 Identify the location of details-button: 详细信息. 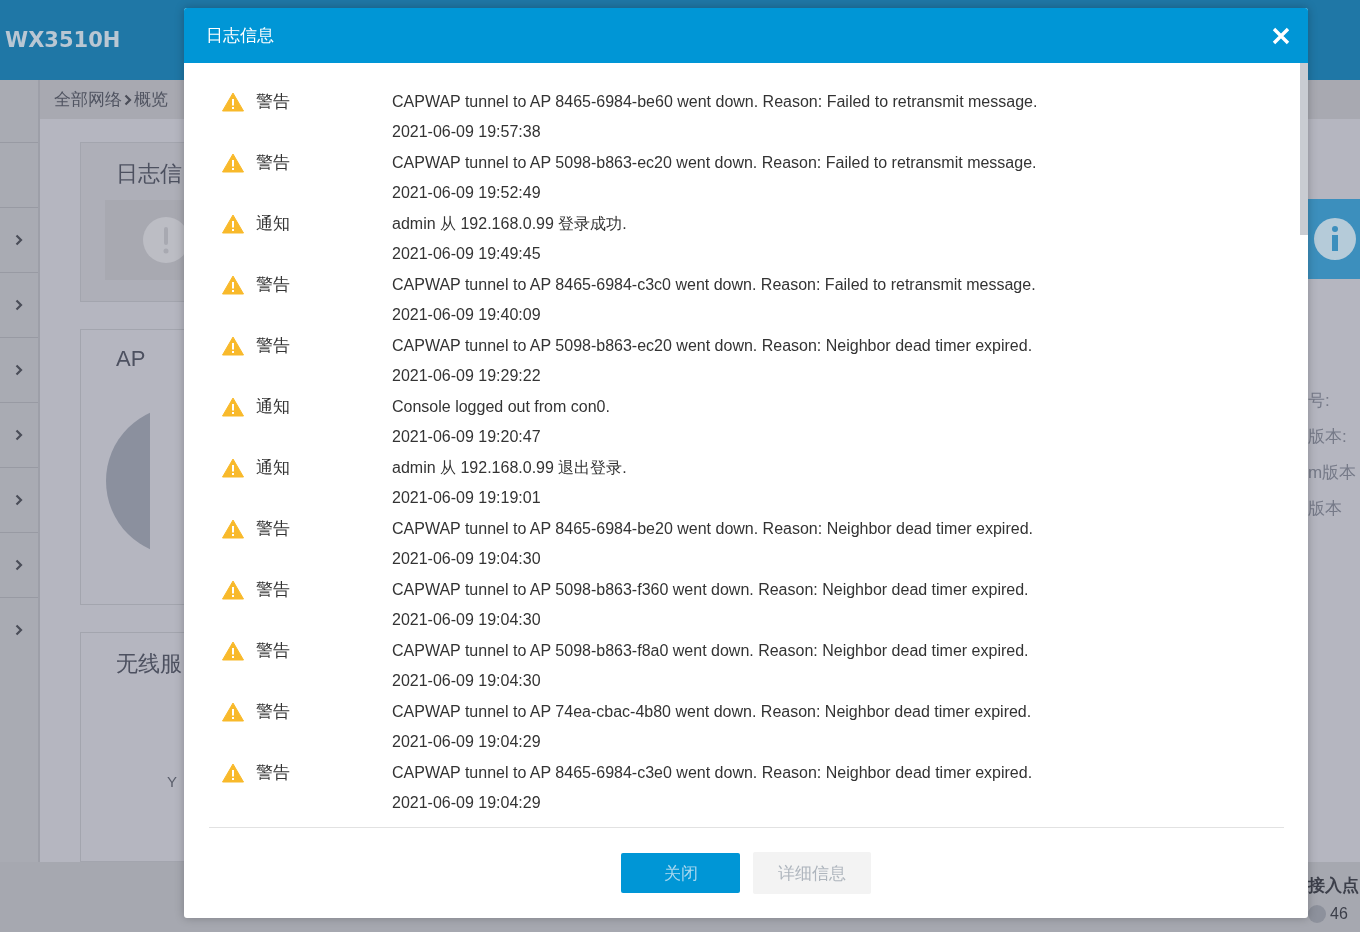
(812, 873).